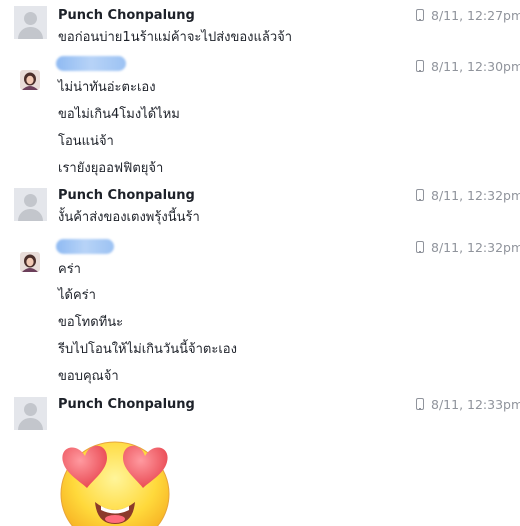  I want to click on heart-eyes-emoji-icon, so click(115, 483).